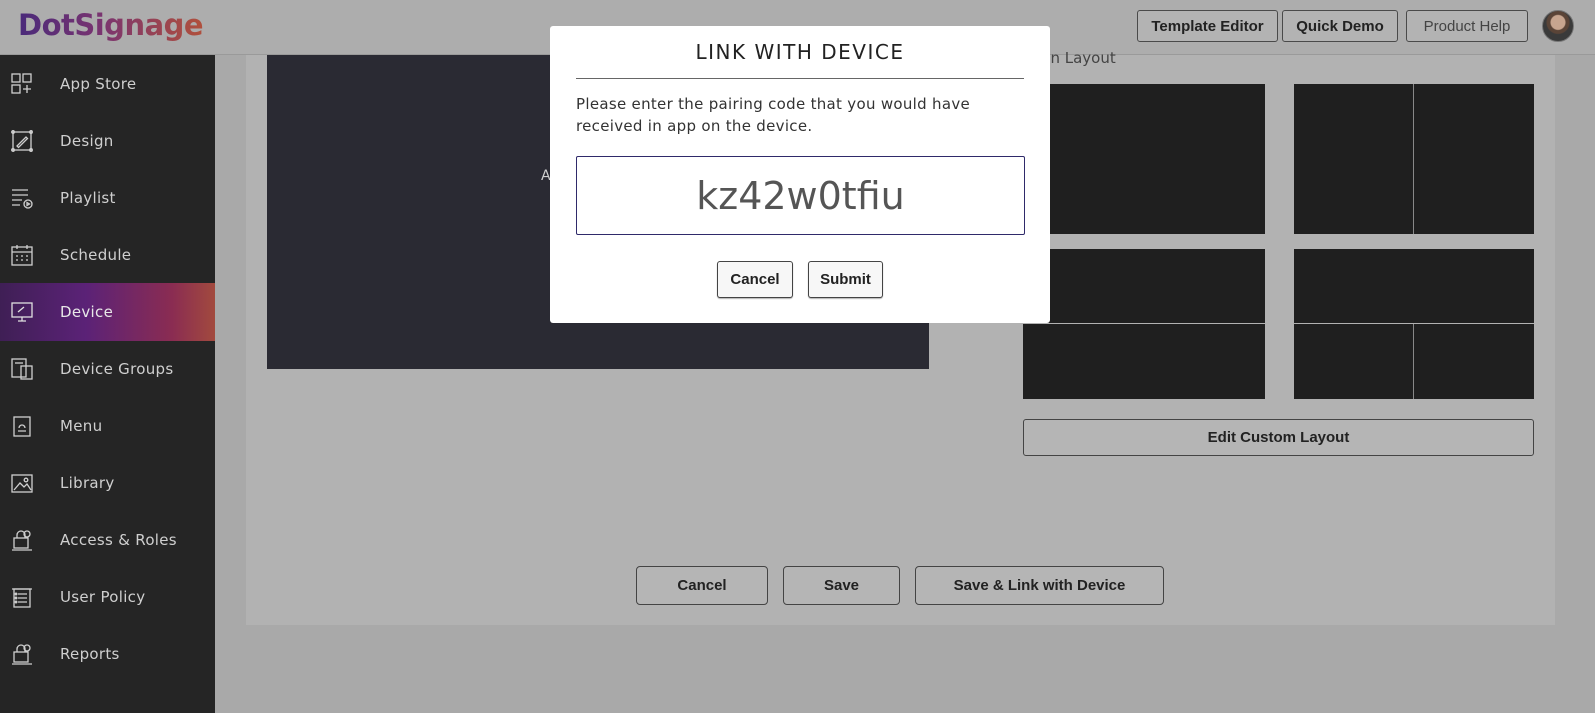  What do you see at coordinates (1144, 286) in the screenshot?
I see `layout-option-top-half` at bounding box center [1144, 286].